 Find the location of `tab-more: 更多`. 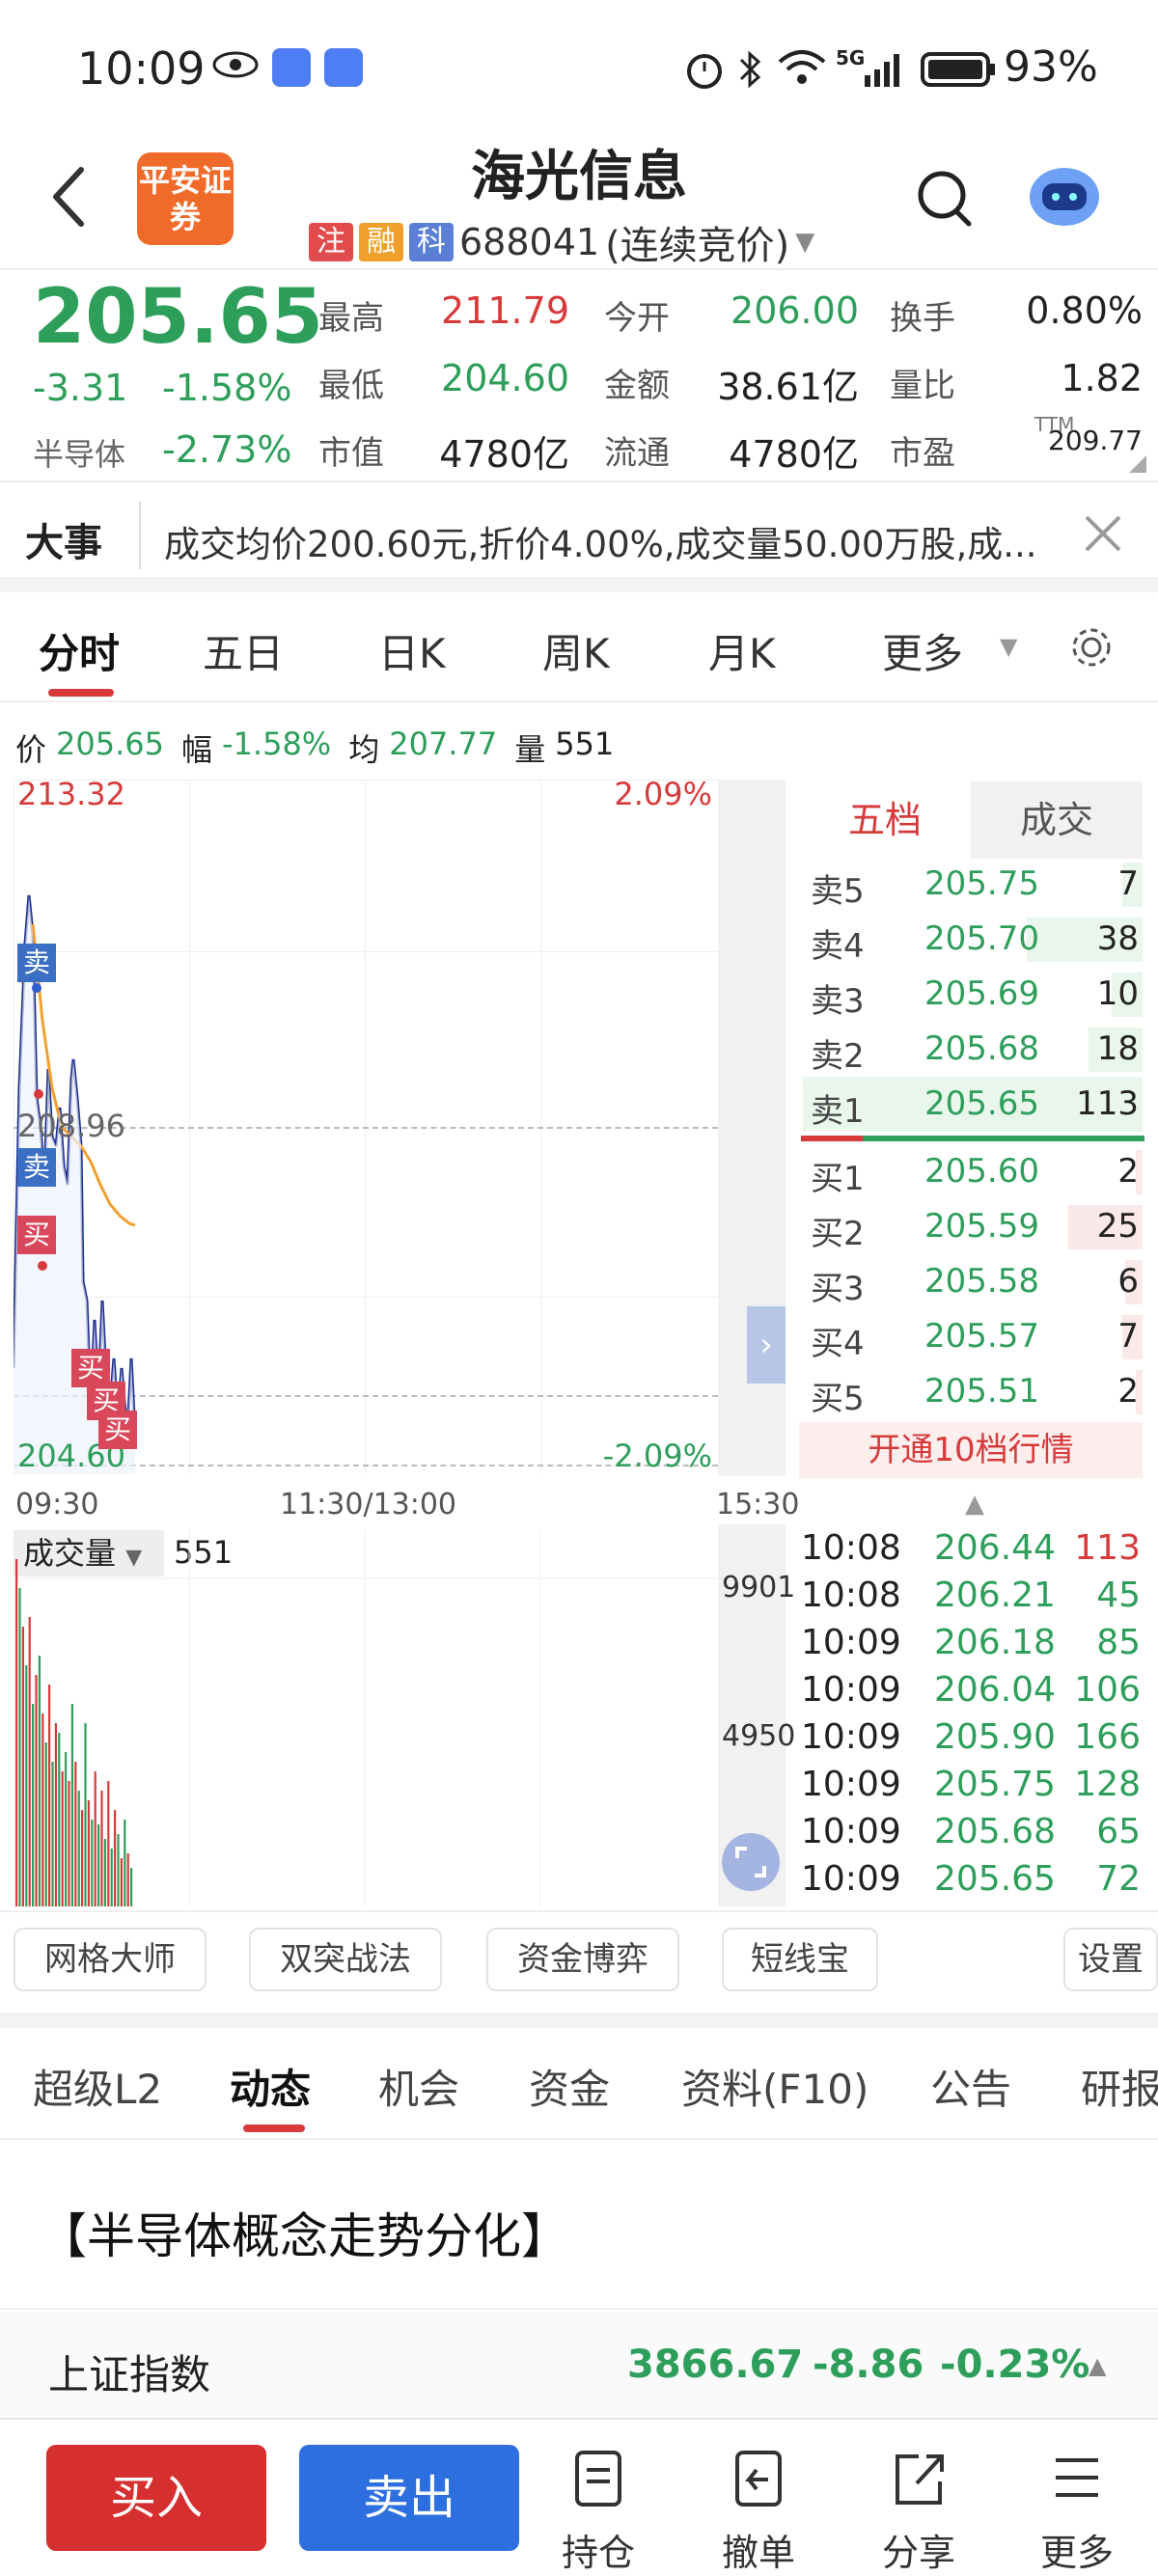

tab-more: 更多 is located at coordinates (922, 650).